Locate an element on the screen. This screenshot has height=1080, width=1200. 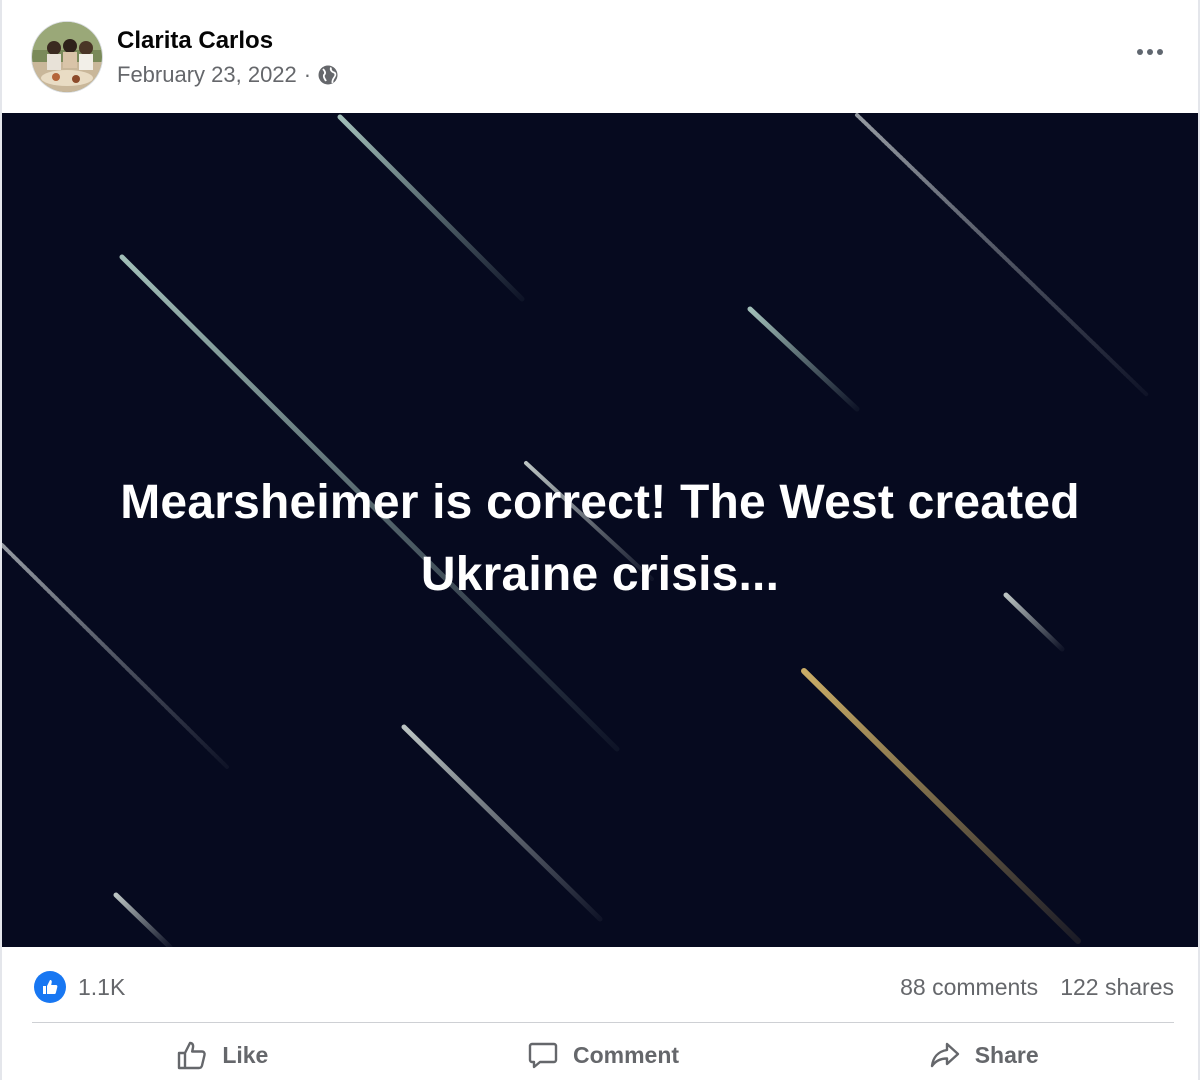
comment-label: Comment is located at coordinates (626, 1054).